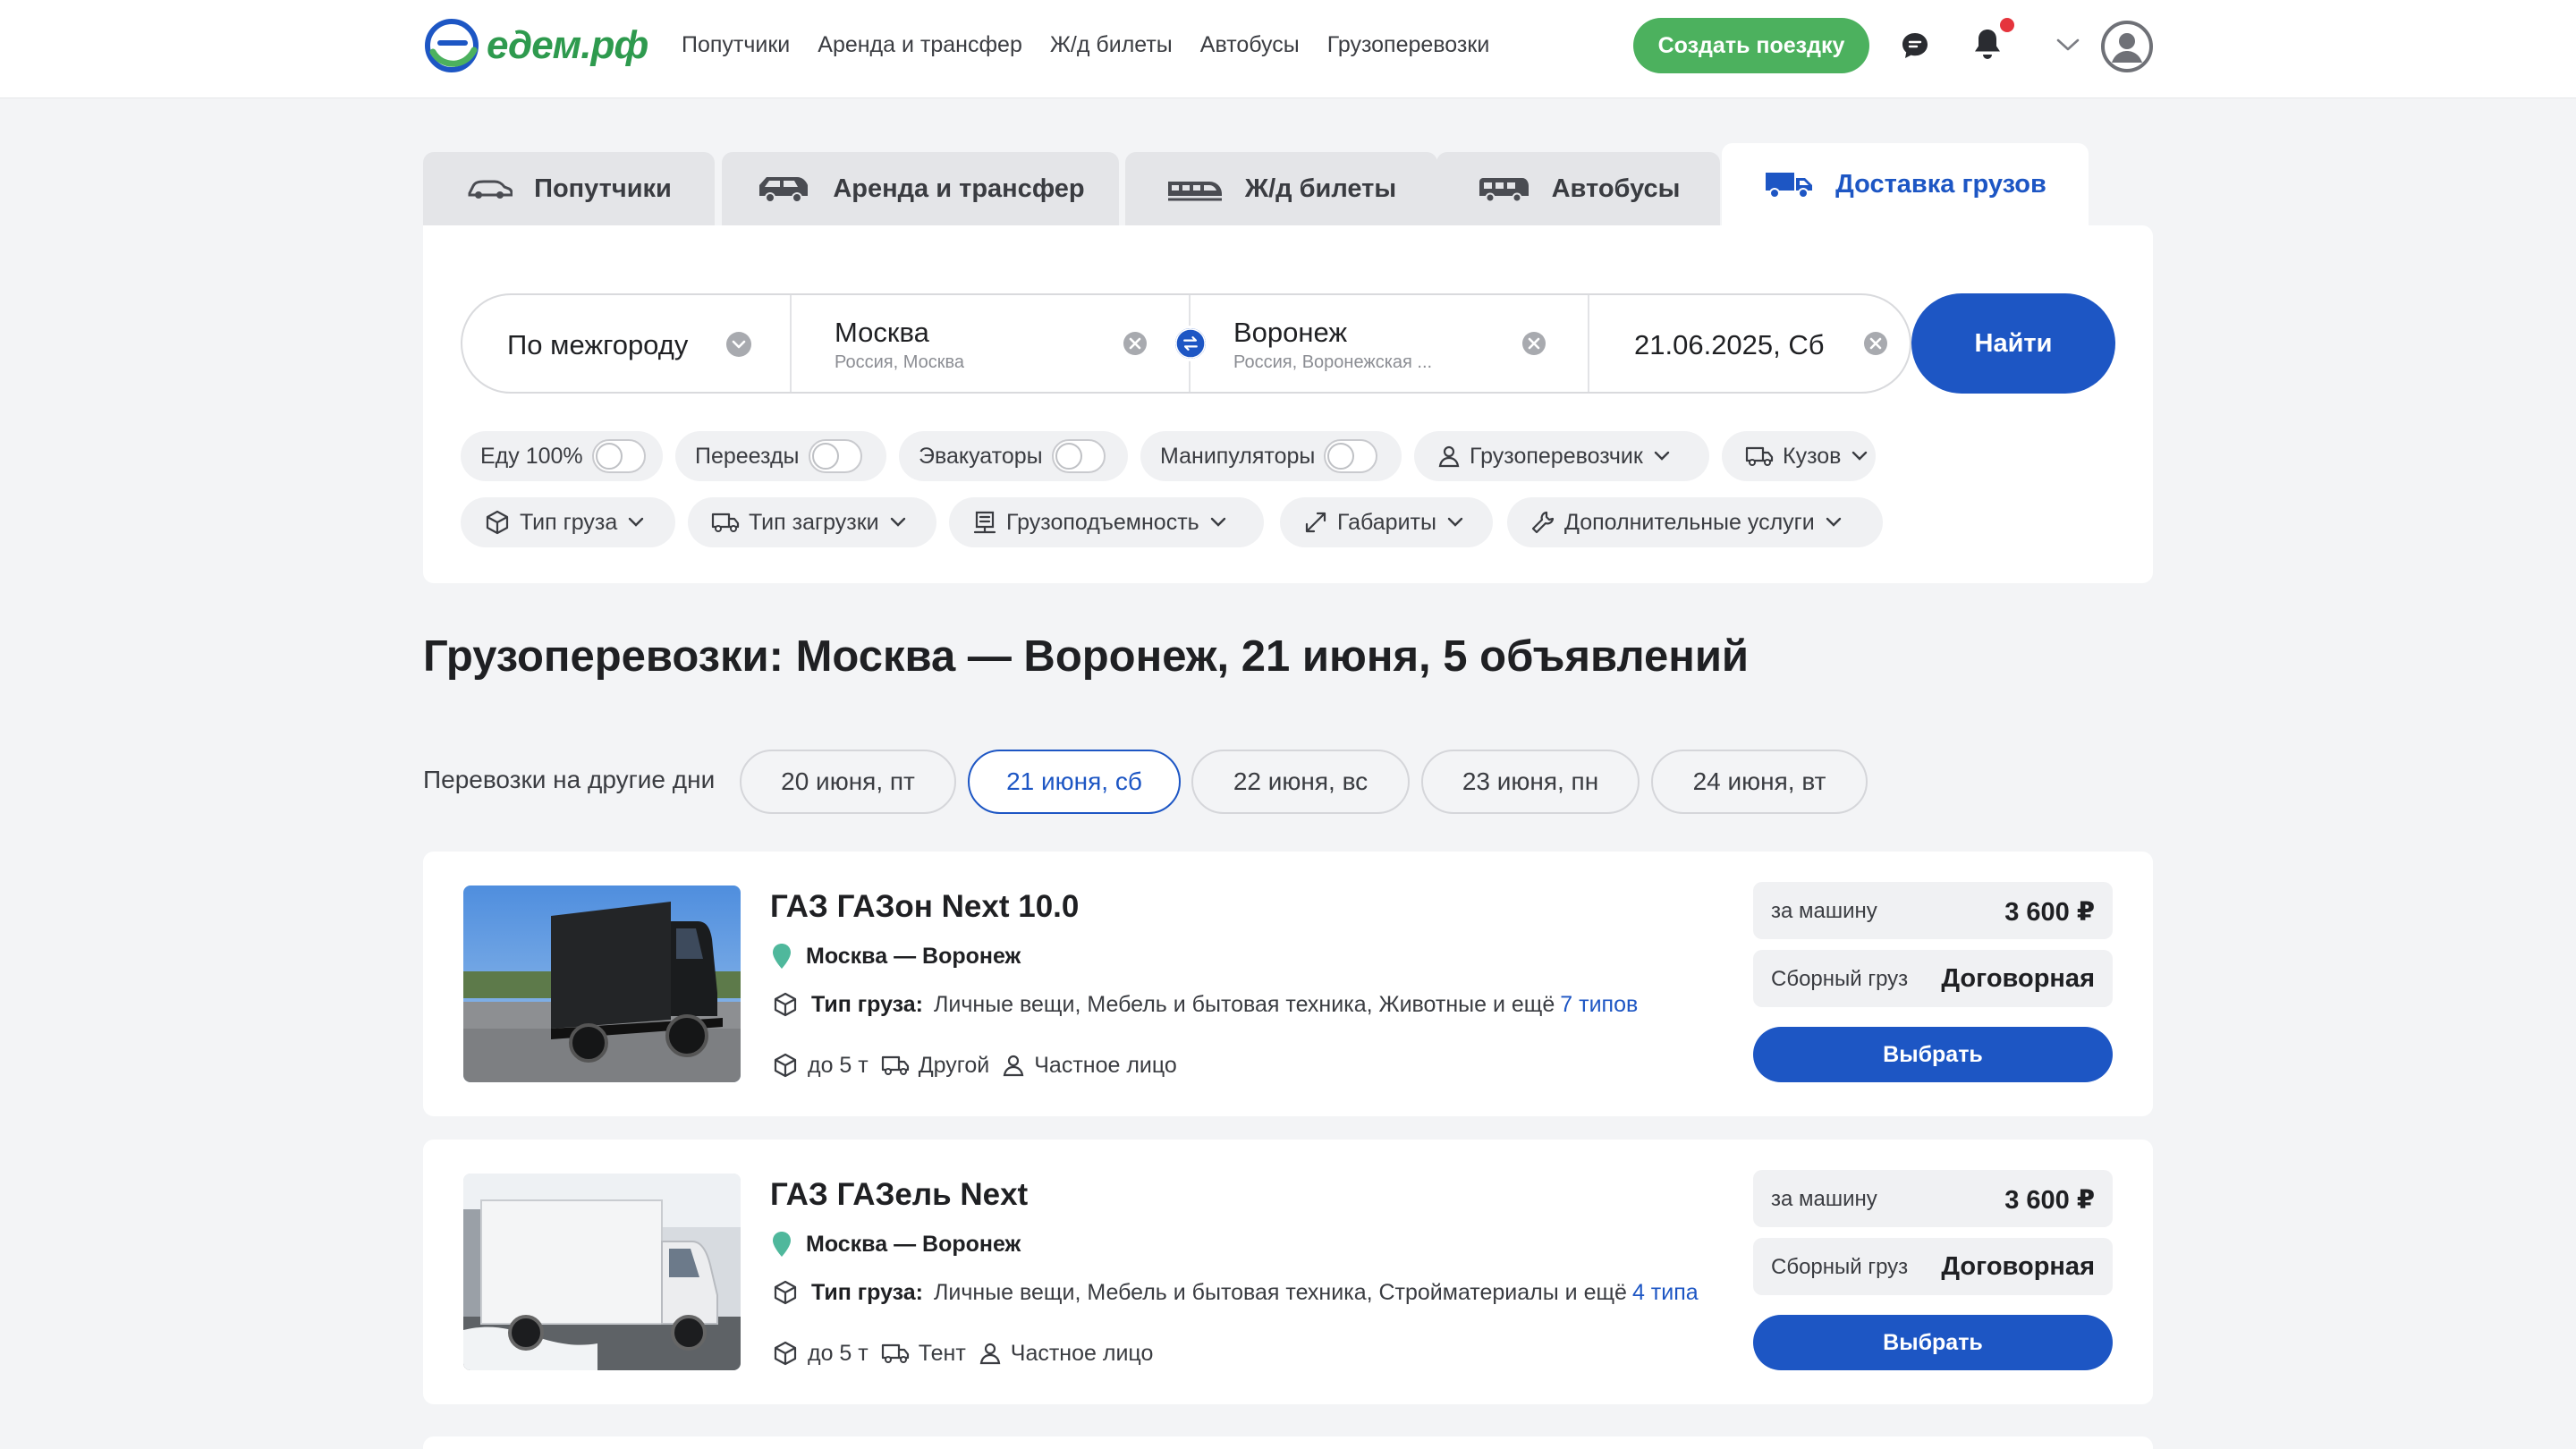 The height and width of the screenshot is (1449, 2576). Describe the element at coordinates (1799, 456) in the screenshot. I see `filter-body-dropdown: Кузов` at that location.